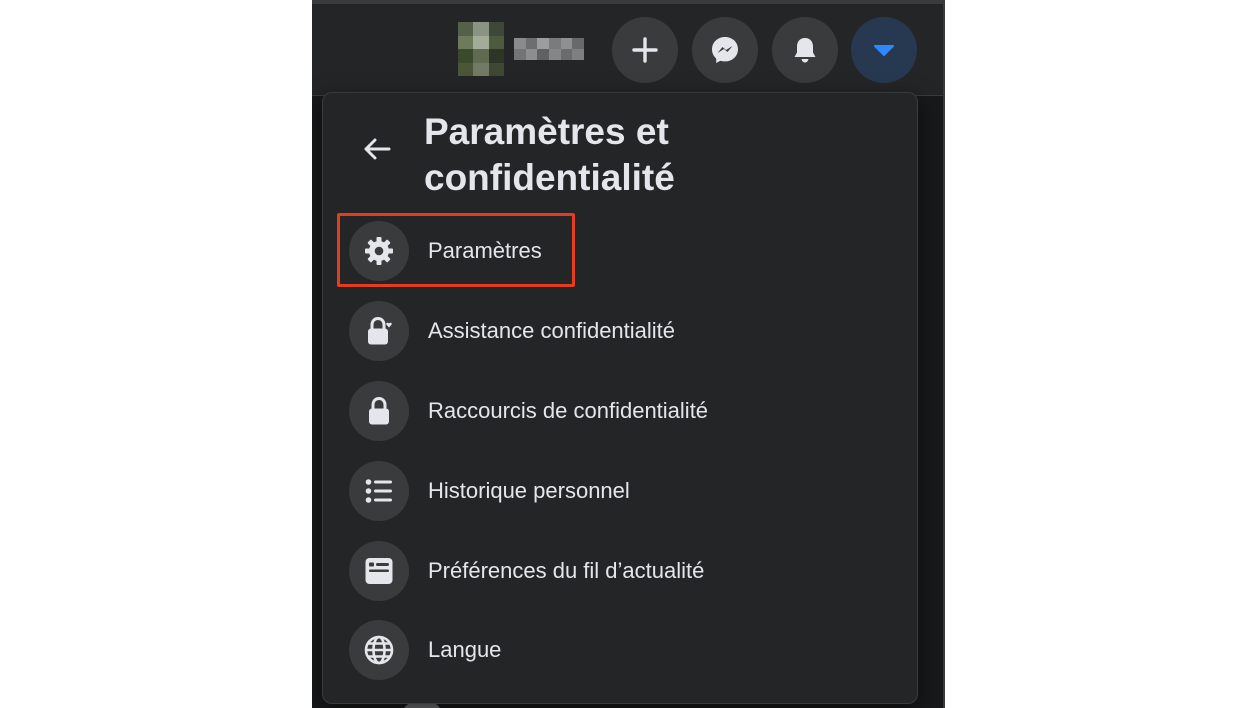 Image resolution: width=1256 pixels, height=708 pixels. What do you see at coordinates (379, 411) in the screenshot?
I see `lock-icon` at bounding box center [379, 411].